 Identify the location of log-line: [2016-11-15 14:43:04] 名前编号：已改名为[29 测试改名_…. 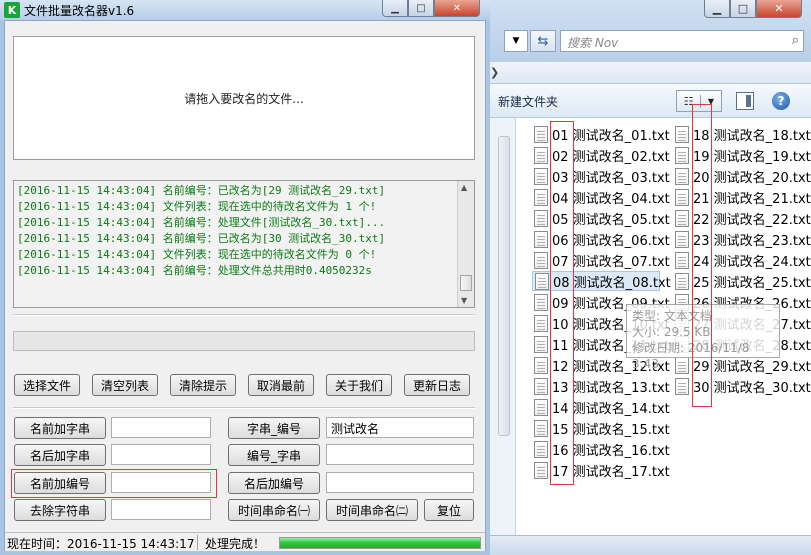
(201, 190).